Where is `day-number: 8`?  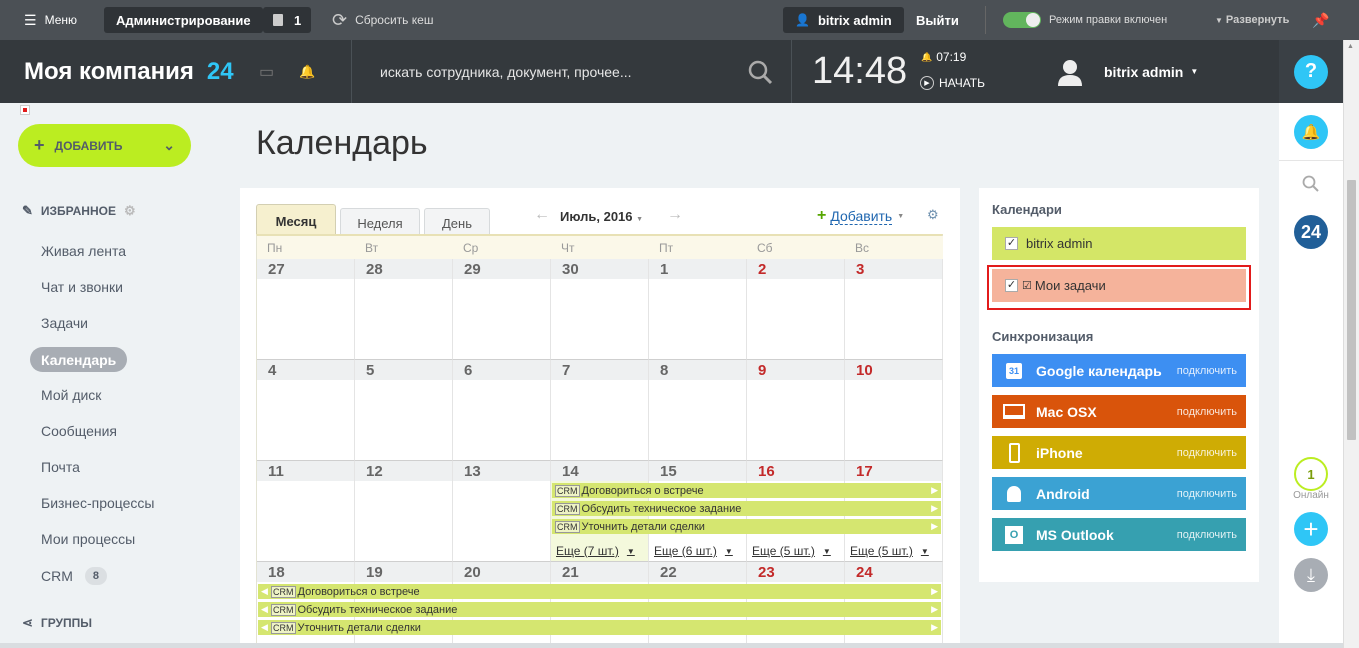
day-number: 8 is located at coordinates (697, 370).